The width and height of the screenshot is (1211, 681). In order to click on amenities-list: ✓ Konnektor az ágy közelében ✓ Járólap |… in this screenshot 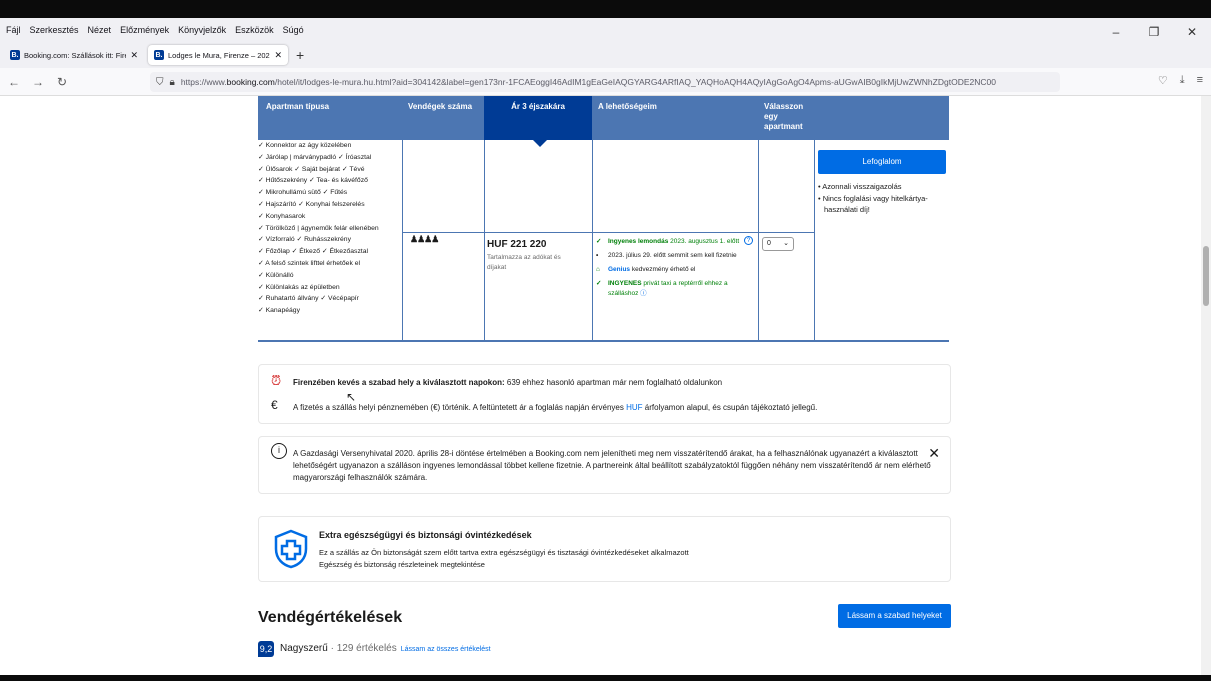, I will do `click(330, 228)`.